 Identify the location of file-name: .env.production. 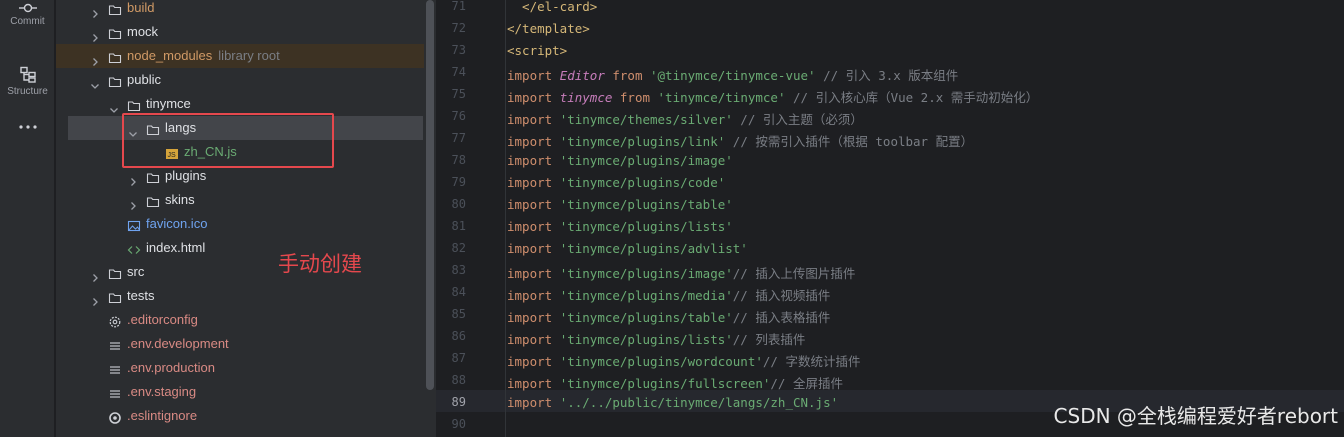
(171, 367).